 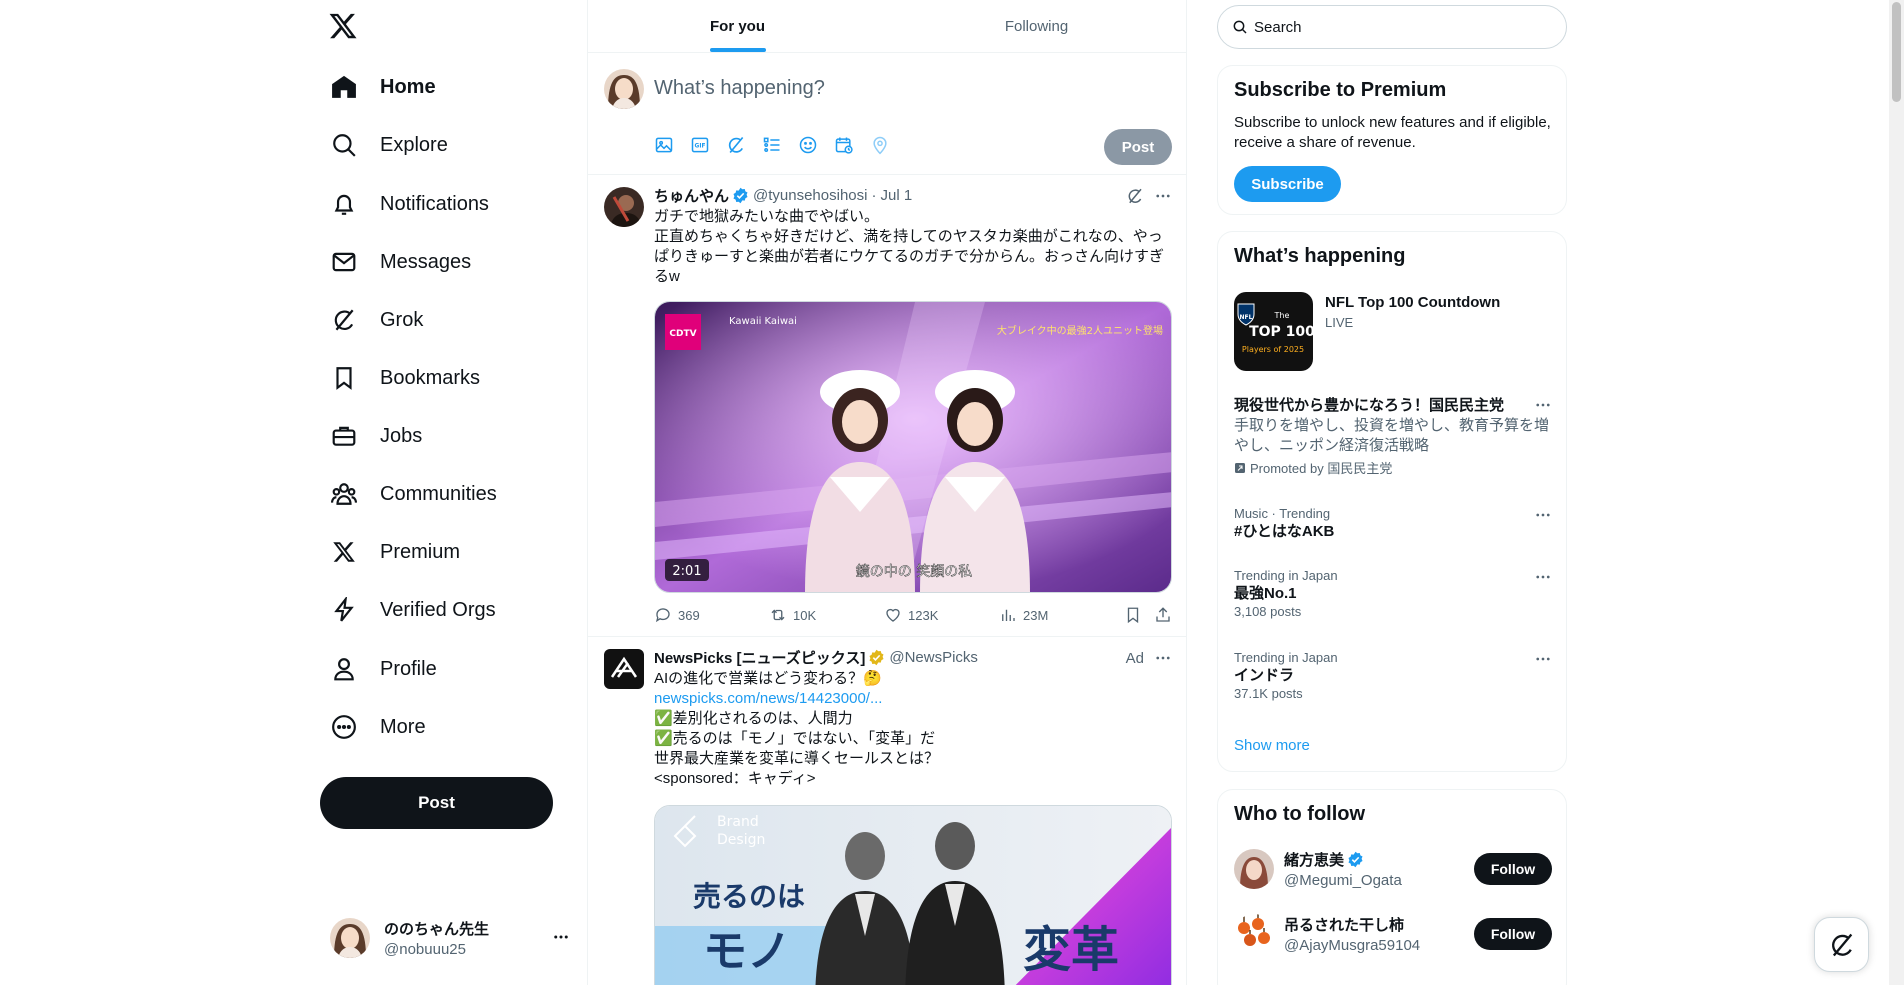 I want to click on promoted-title: 現役世代から豊かになろう！国民民主党, so click(x=1369, y=405).